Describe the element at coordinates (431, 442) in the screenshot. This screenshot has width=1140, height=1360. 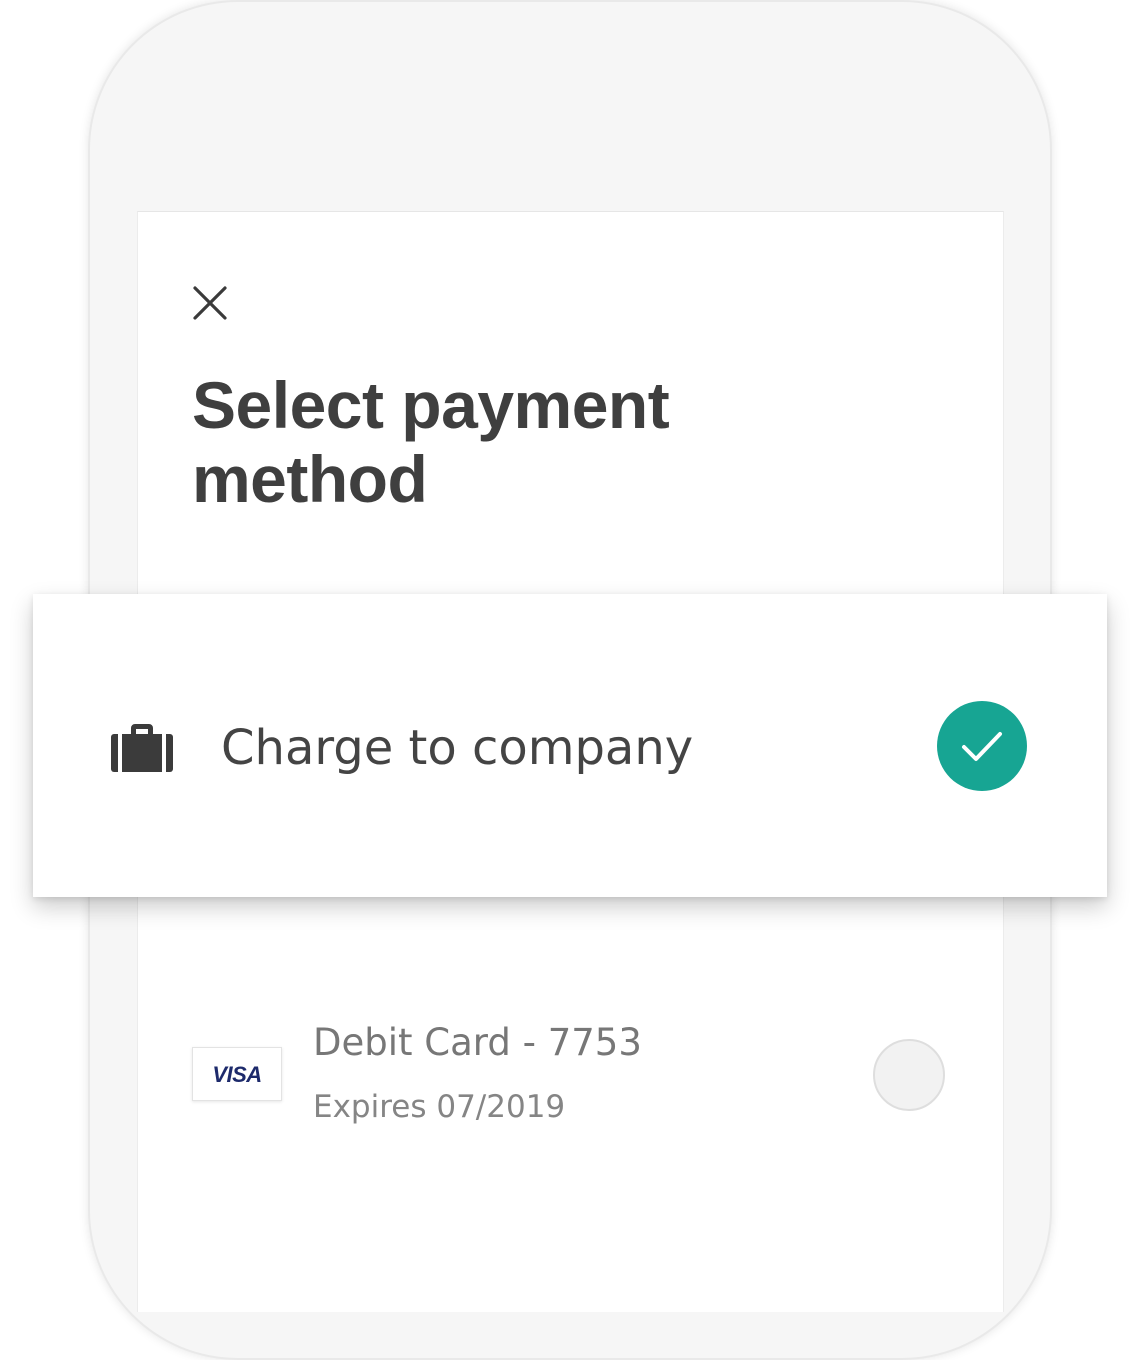
I see `page-title: Select payment method` at that location.